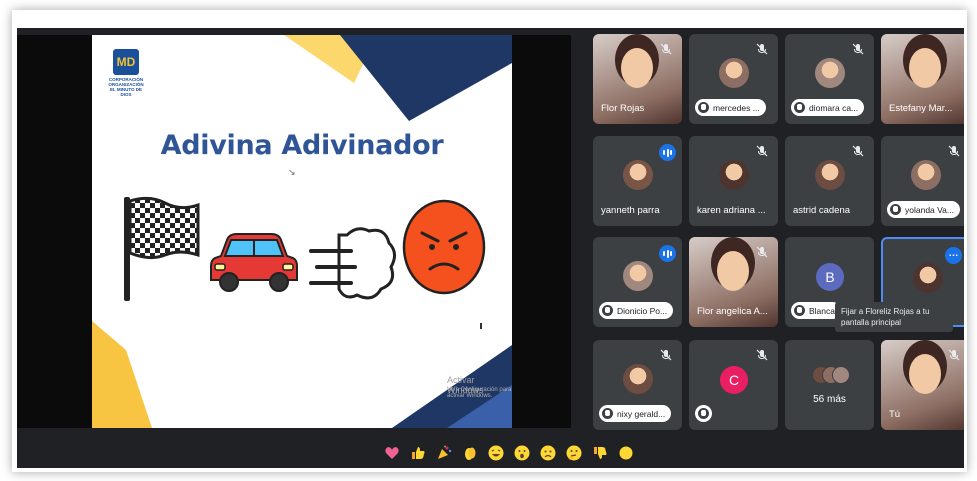 The image size is (977, 481). What do you see at coordinates (600, 453) in the screenshot?
I see `thumbs-down-icon` at bounding box center [600, 453].